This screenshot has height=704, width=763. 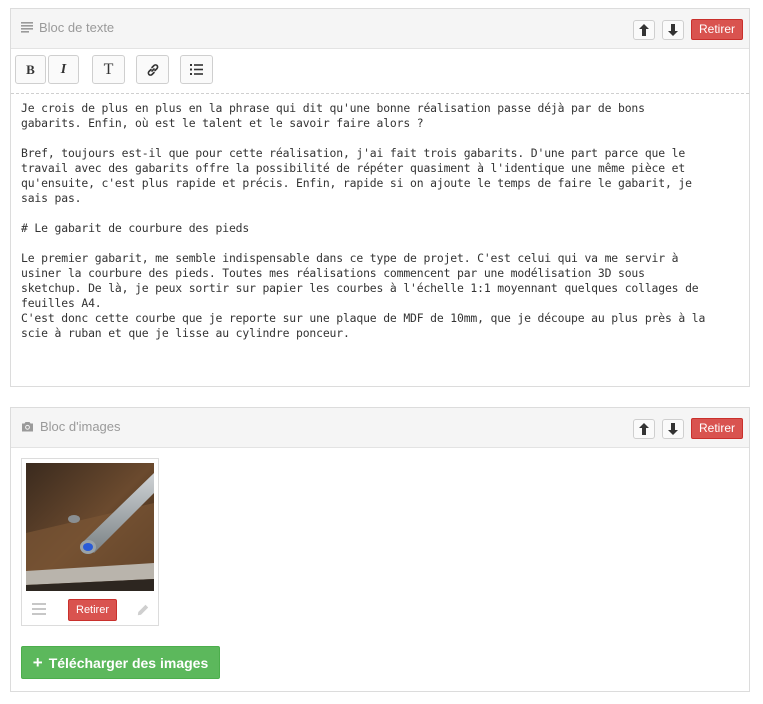 I want to click on image-block-title: Bloc d'images, so click(x=71, y=426).